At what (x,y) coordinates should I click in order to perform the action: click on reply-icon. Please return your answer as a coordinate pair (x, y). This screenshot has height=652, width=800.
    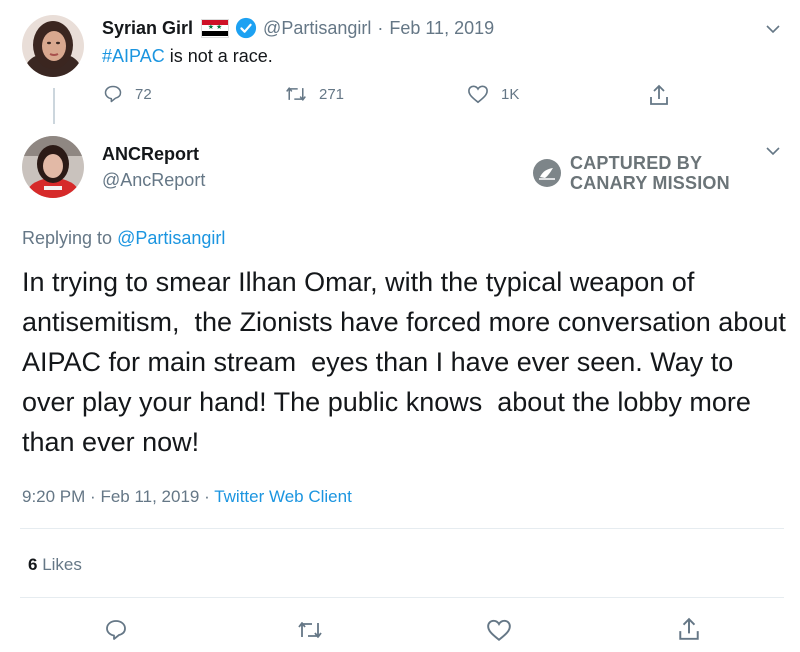
    Looking at the image, I should click on (113, 94).